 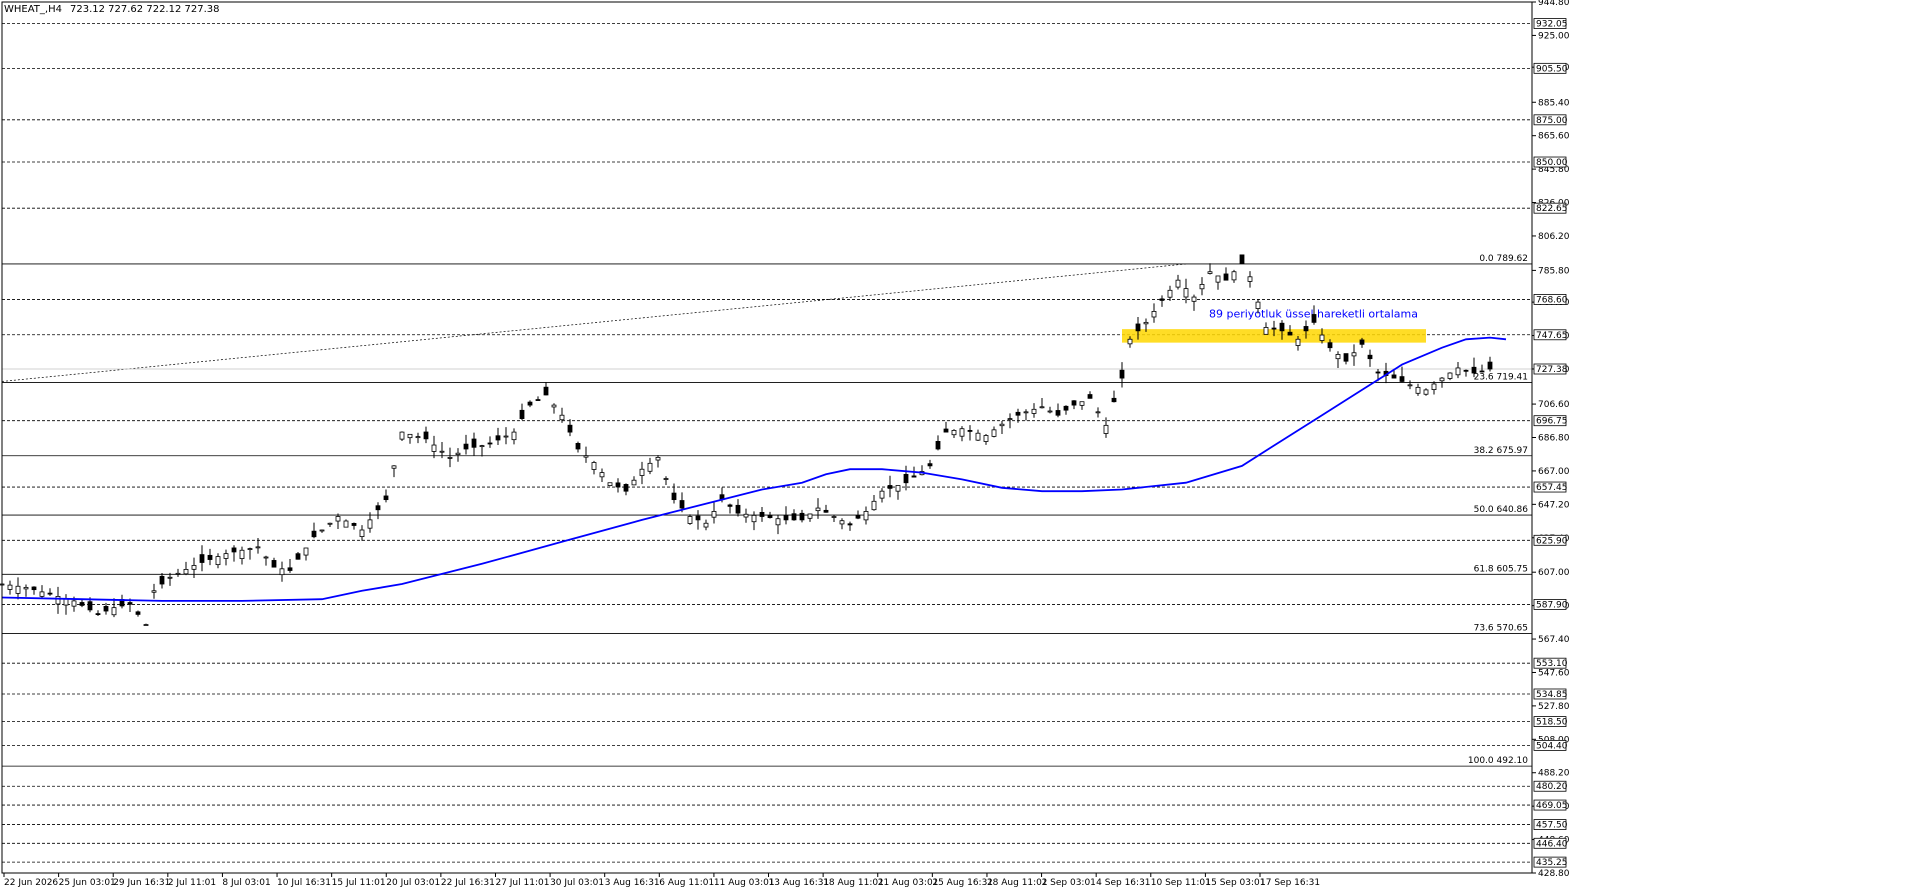 I want to click on fib-trendline, so click(x=594, y=322).